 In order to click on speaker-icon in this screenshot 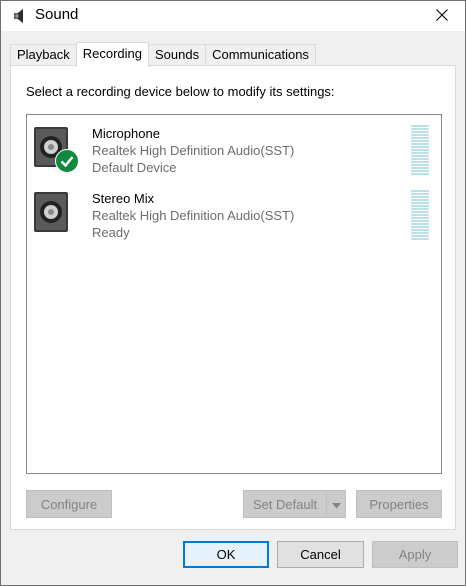, I will do `click(20, 16)`.